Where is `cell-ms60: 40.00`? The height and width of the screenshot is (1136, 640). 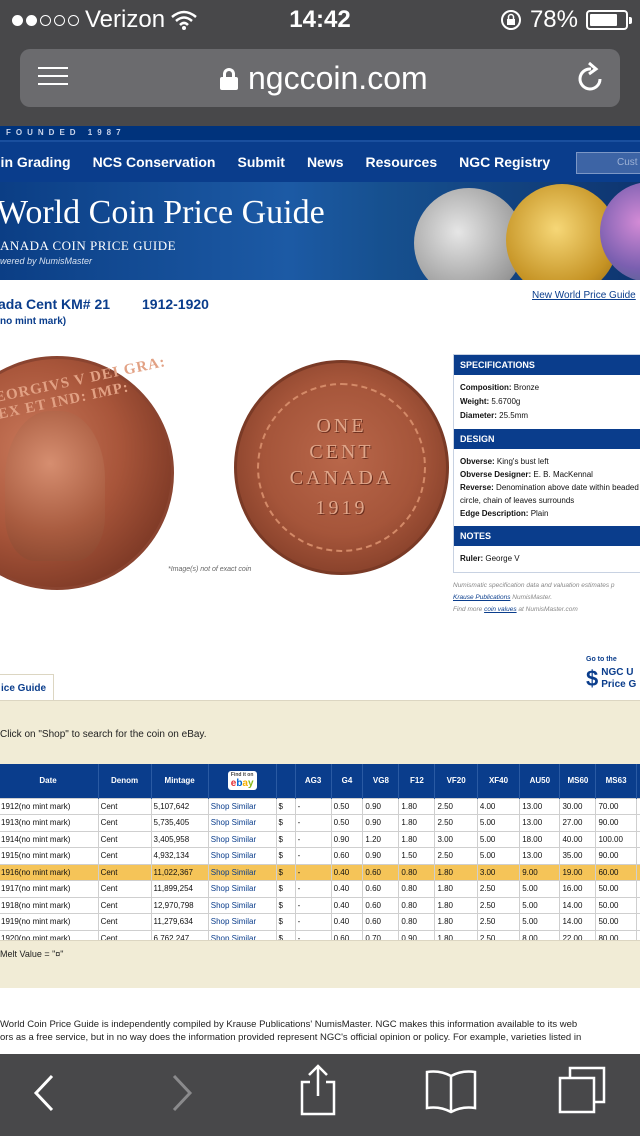
cell-ms60: 40.00 is located at coordinates (578, 839).